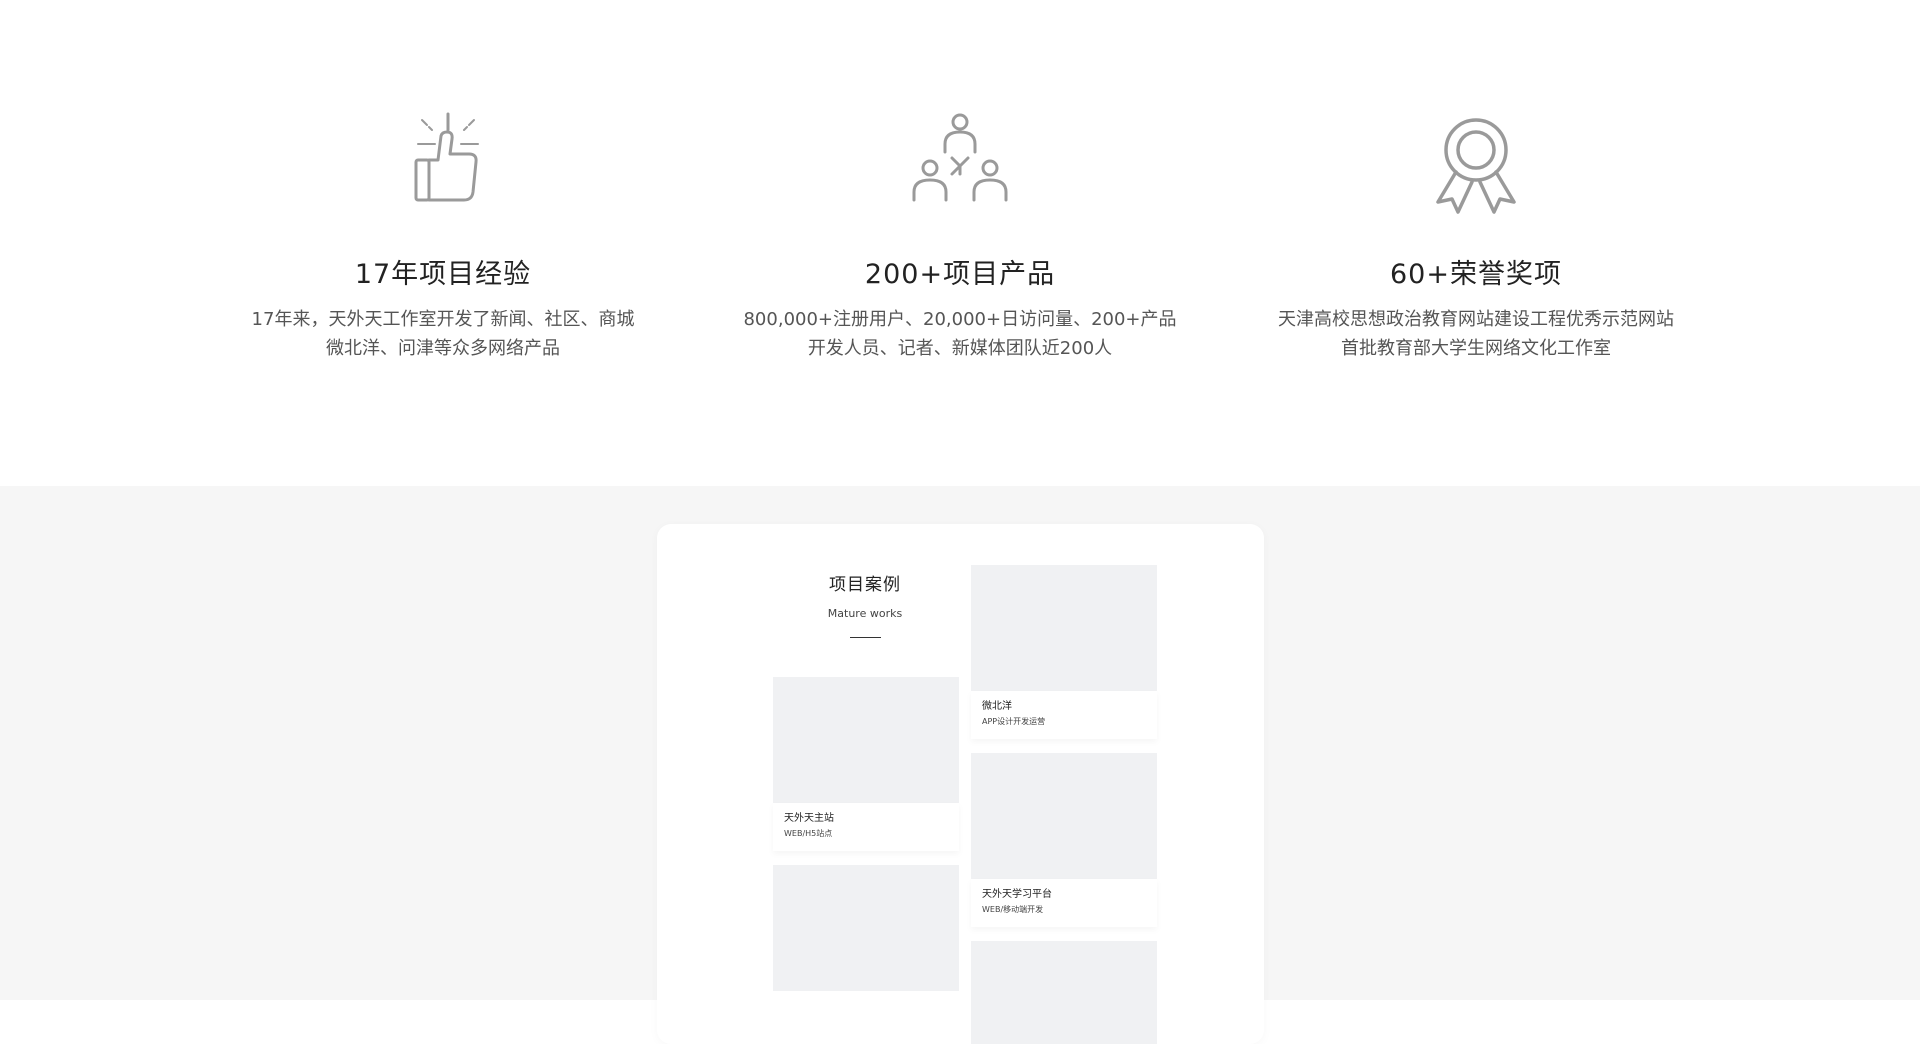  Describe the element at coordinates (443, 274) in the screenshot. I see `stat-title: 17年项目经验` at that location.